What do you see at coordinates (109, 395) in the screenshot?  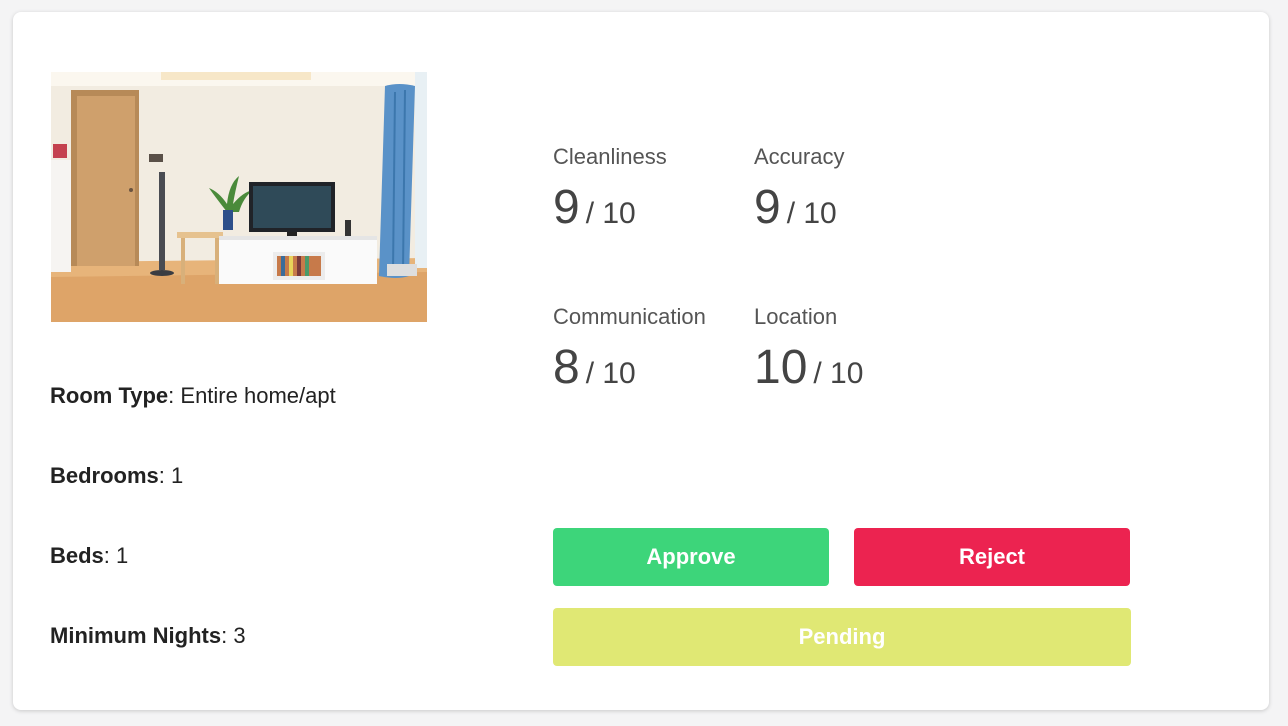 I see `room-type-key: Room Type` at bounding box center [109, 395].